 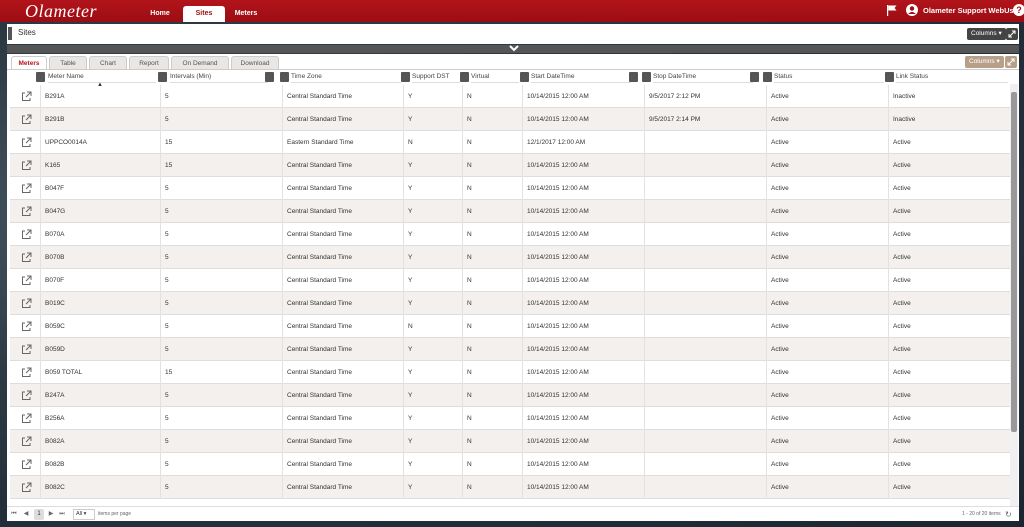 I want to click on tab-download: Download, so click(x=255, y=62).